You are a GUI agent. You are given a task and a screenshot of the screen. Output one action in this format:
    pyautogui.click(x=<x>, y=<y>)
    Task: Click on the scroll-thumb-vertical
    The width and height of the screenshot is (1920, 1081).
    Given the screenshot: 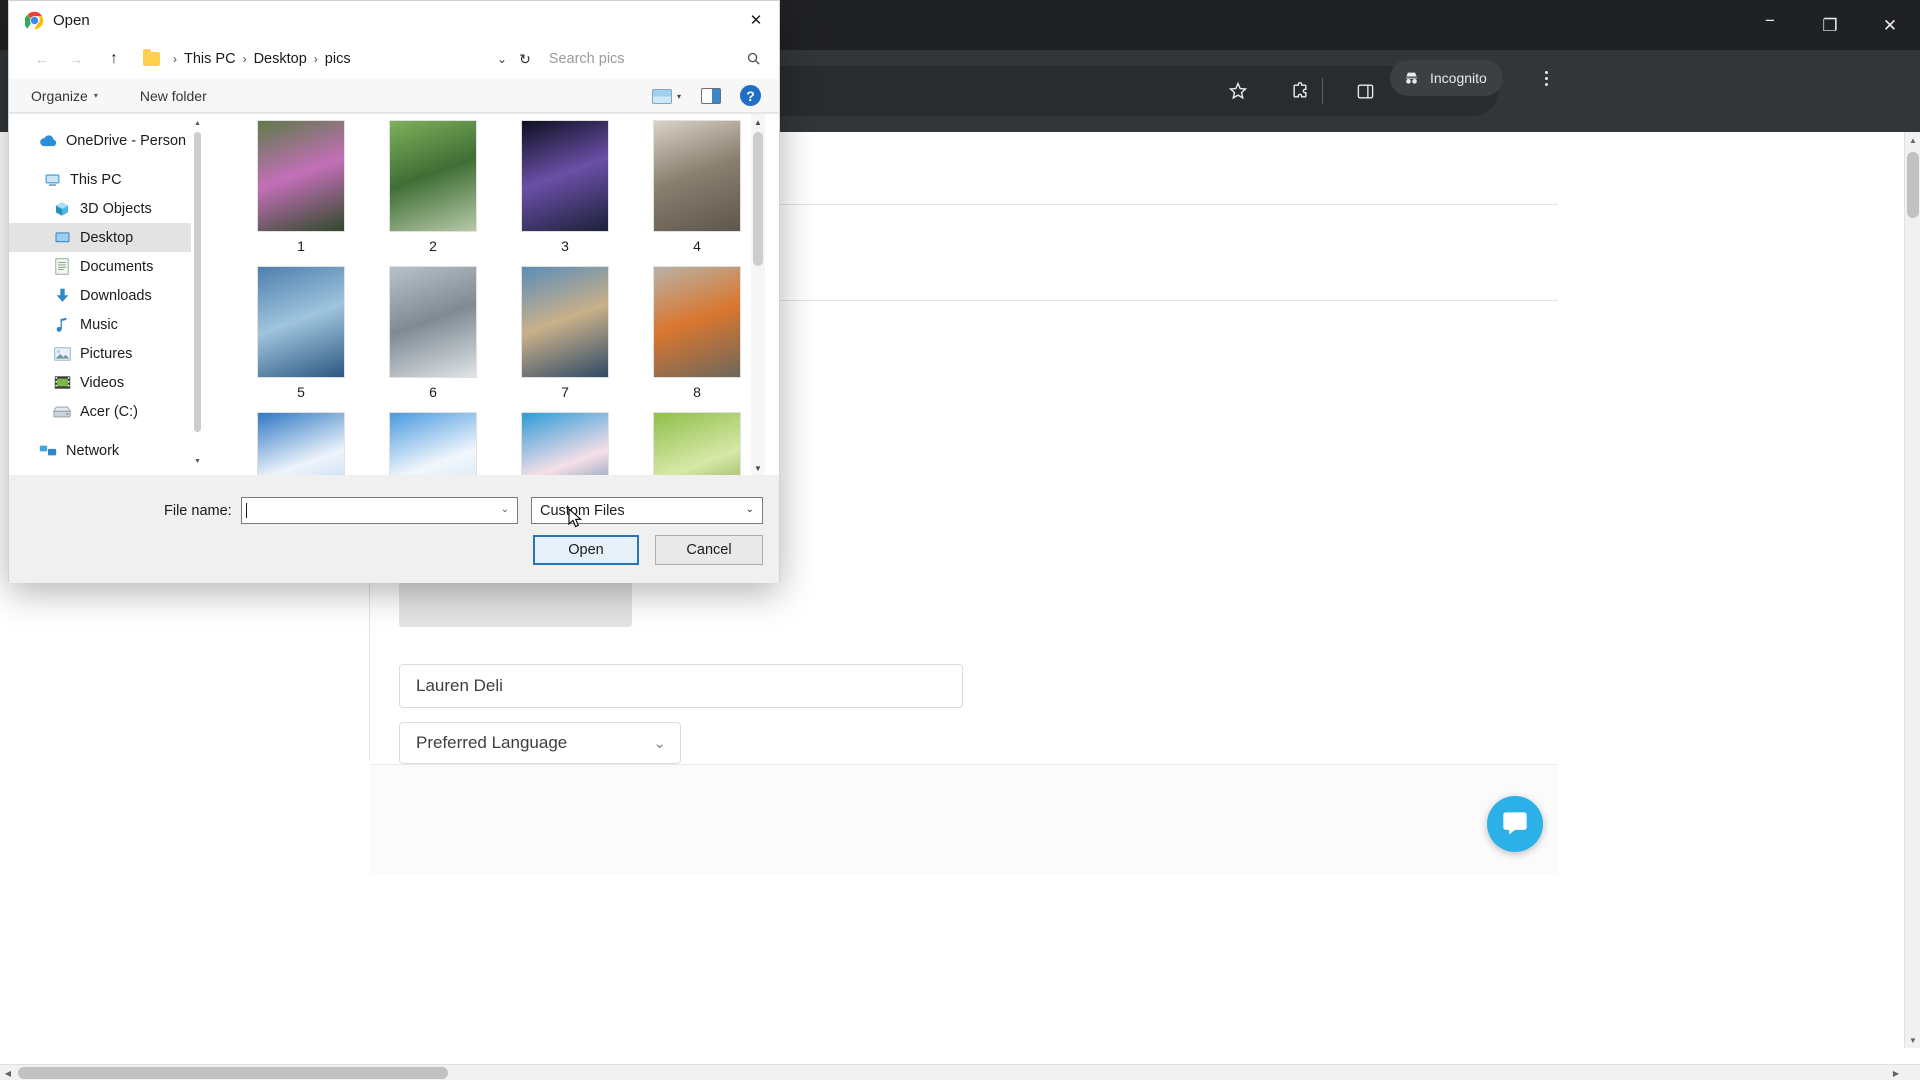 What is the action you would take?
    pyautogui.click(x=1913, y=185)
    